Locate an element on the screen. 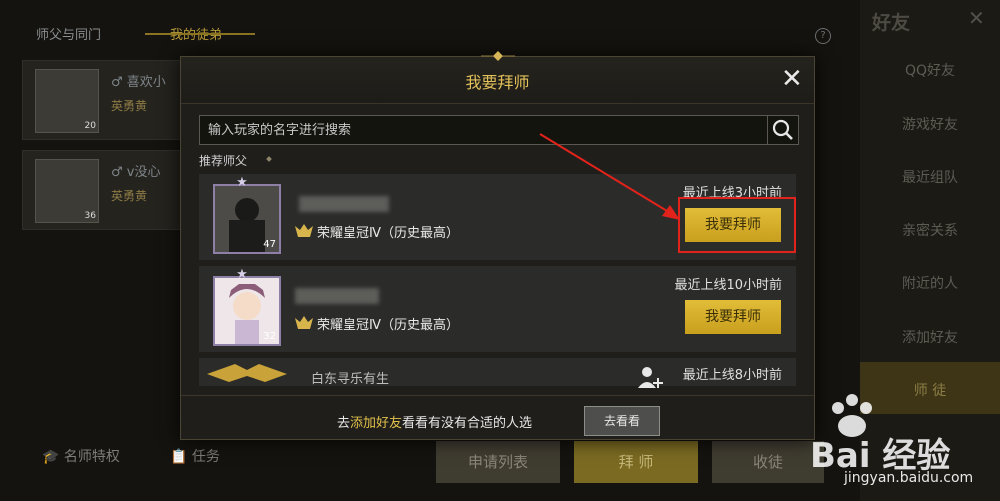 This screenshot has width=1000, height=501. watermark-url: jingyan.baidu.com is located at coordinates (909, 478).